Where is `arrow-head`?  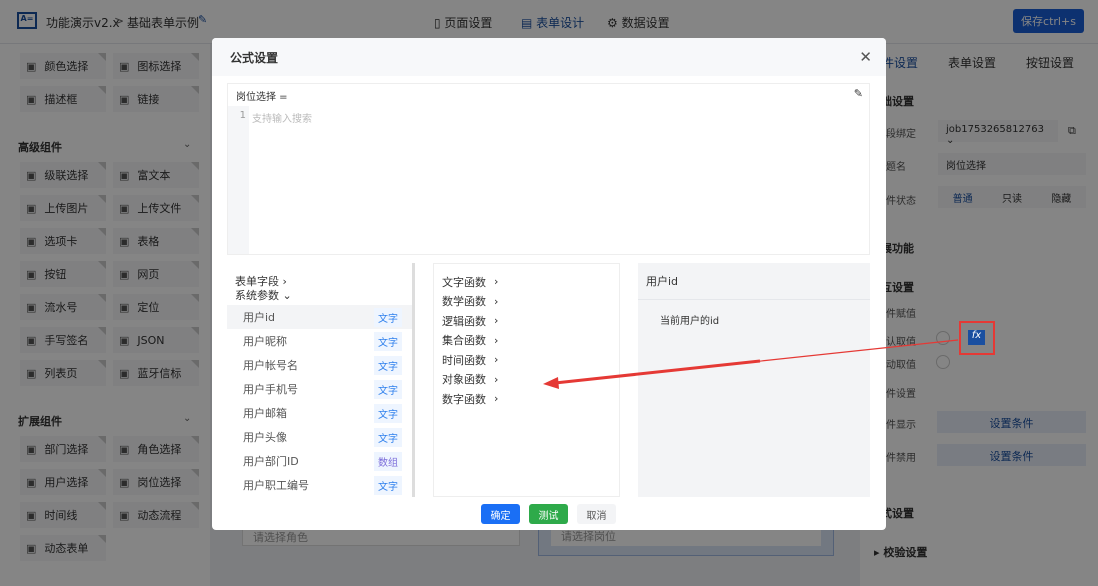 arrow-head is located at coordinates (551, 383).